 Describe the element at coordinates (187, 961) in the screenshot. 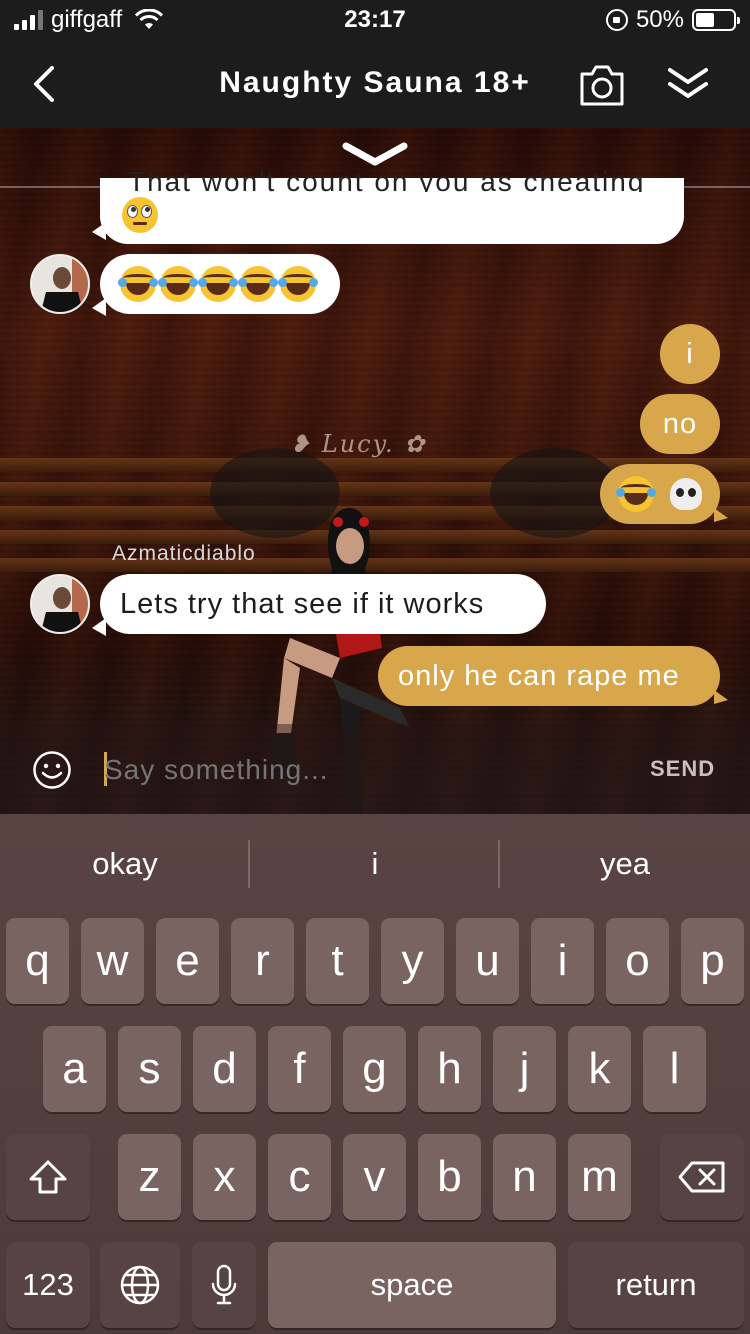

I see `key-e: e` at that location.